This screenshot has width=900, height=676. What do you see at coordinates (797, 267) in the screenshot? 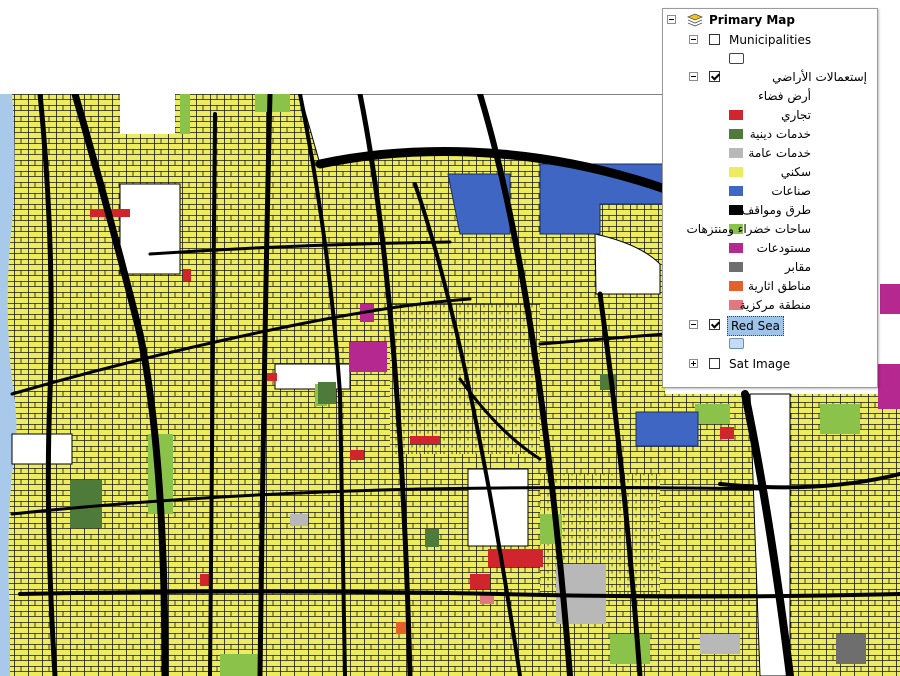
I see `legend-label: مقابر` at bounding box center [797, 267].